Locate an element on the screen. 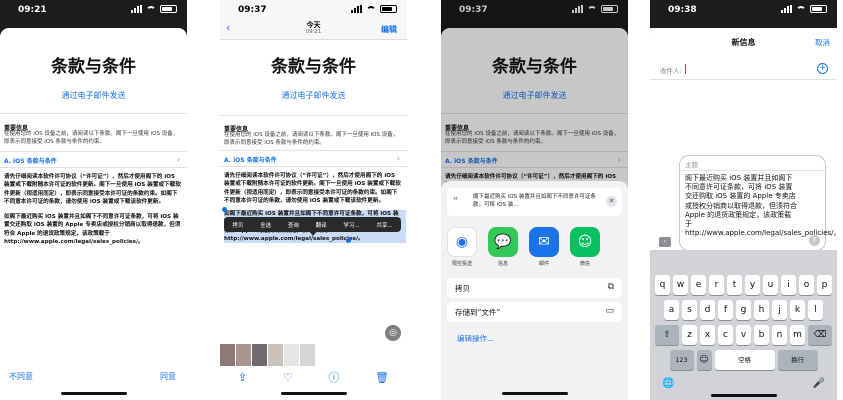  subject-field: 主题 is located at coordinates (691, 164).